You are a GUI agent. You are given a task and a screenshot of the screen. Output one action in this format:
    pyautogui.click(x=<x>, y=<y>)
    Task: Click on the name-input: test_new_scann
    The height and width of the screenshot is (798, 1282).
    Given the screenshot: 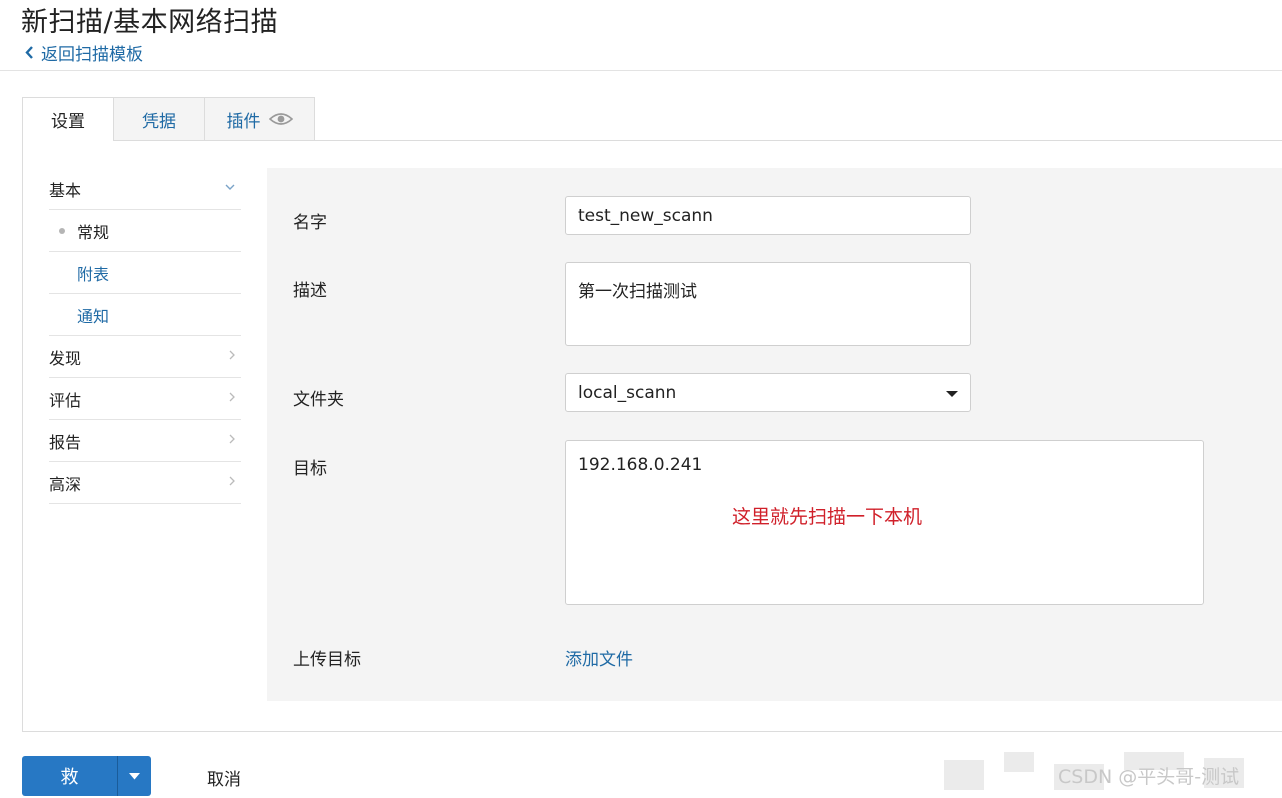 What is the action you would take?
    pyautogui.click(x=768, y=215)
    